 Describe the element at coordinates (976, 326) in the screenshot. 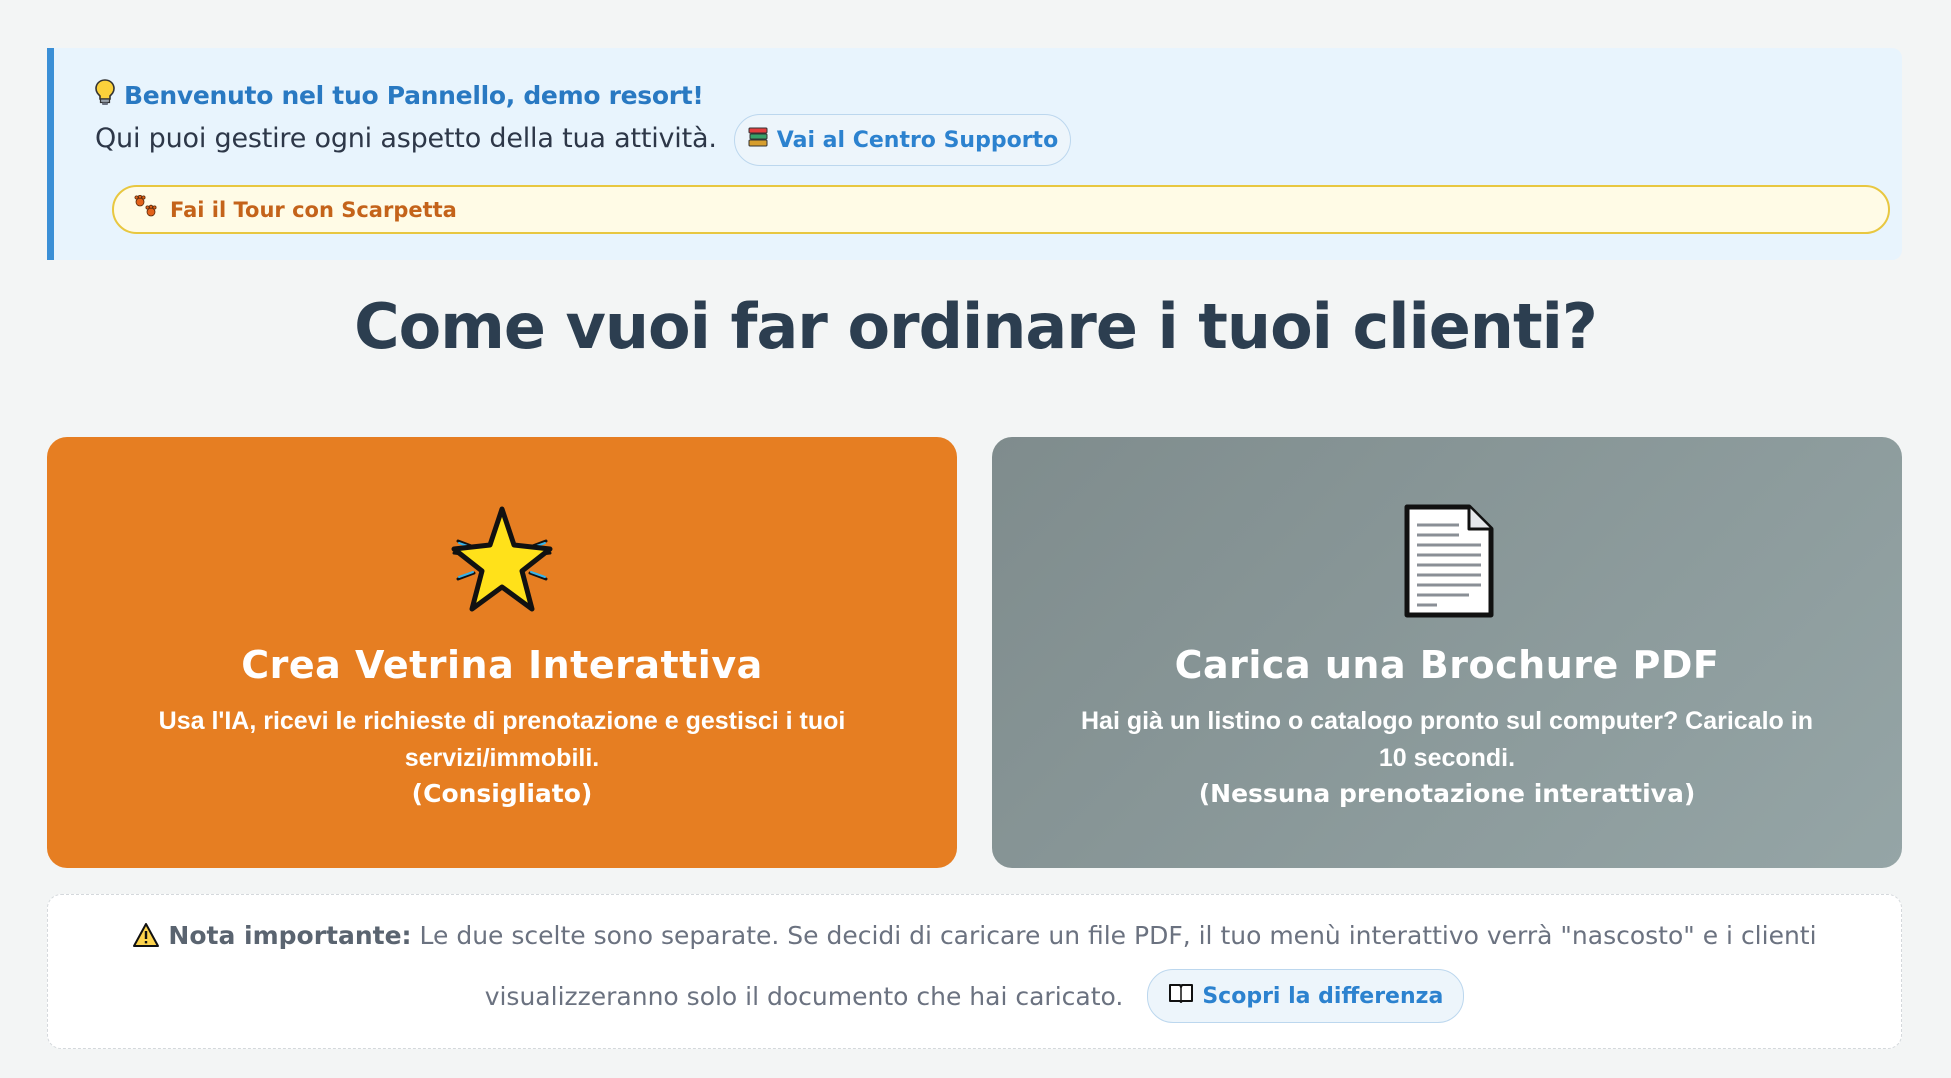

I see `page-heading: Come vuoi far ordinare i tuoi clienti?` at that location.